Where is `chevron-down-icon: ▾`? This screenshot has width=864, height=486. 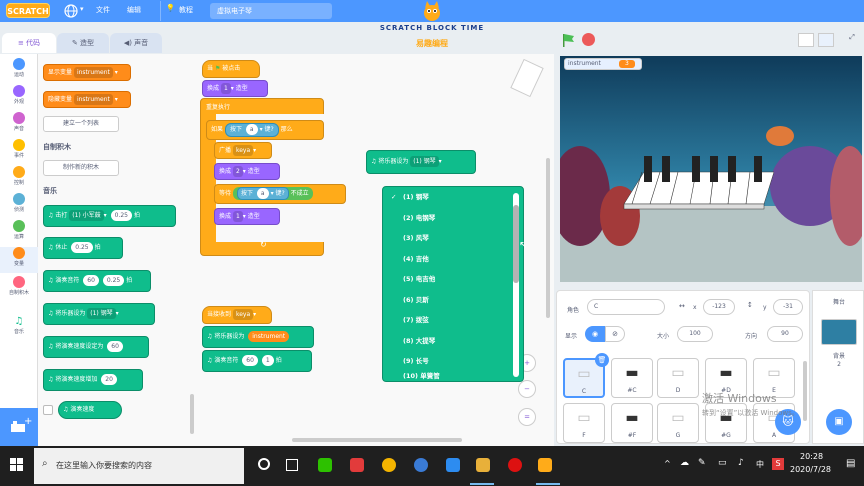 chevron-down-icon: ▾ is located at coordinates (82, 9).